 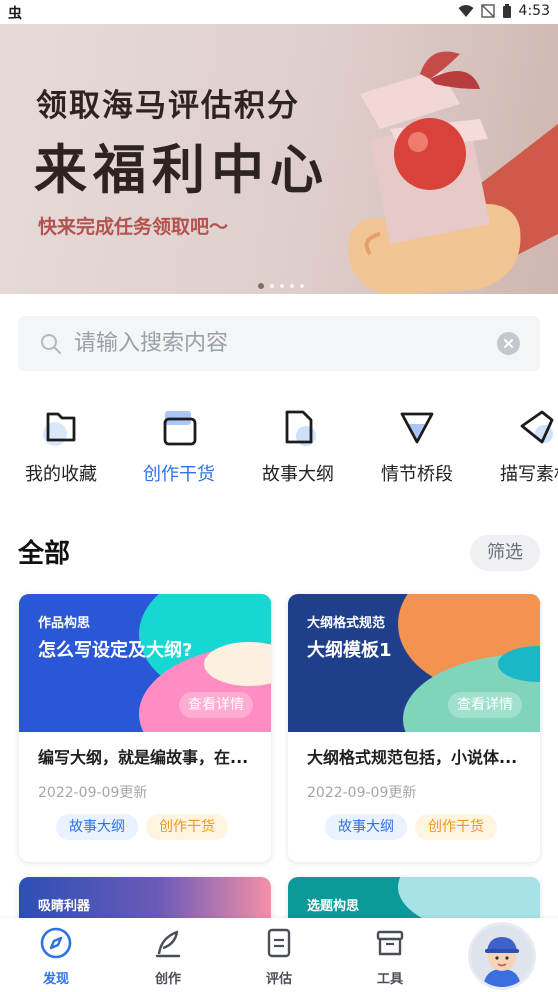 I want to click on avatar-illustration, so click(x=502, y=956).